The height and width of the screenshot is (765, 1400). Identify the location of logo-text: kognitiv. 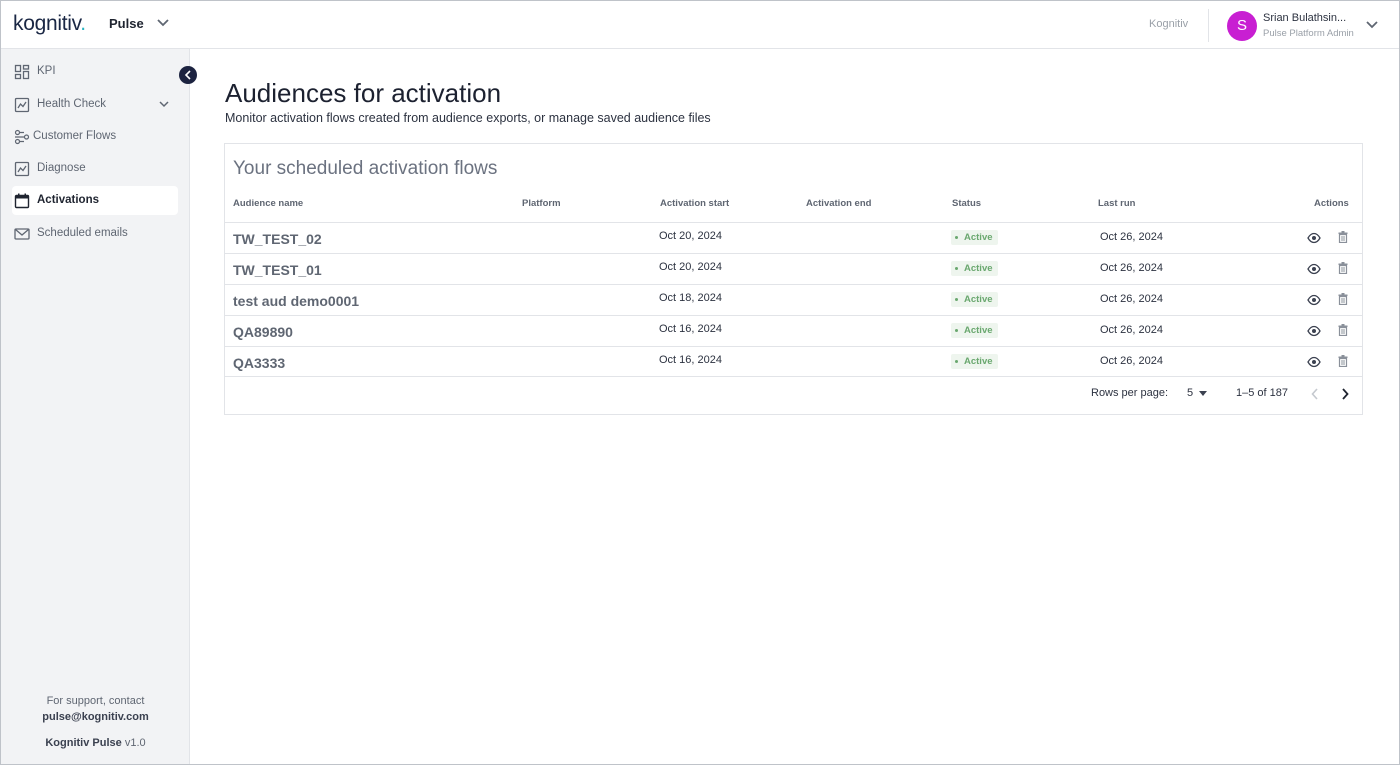
(47, 23).